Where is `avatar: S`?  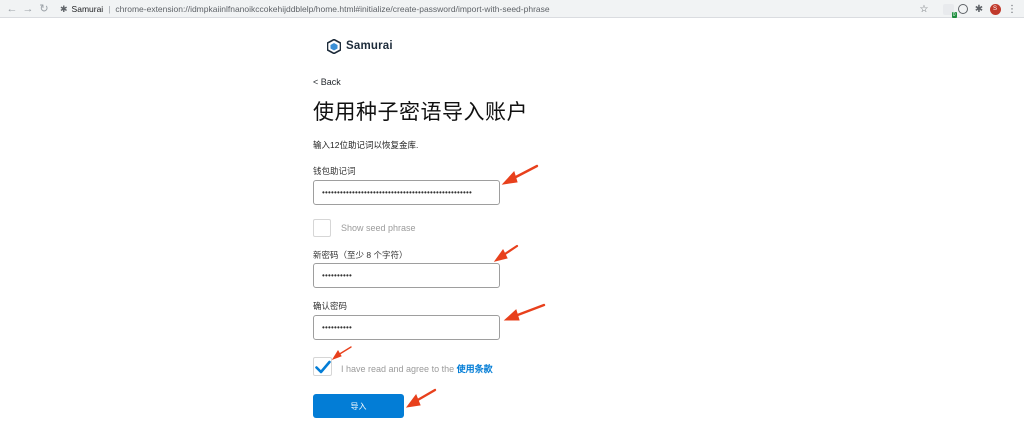
avatar: S is located at coordinates (995, 9).